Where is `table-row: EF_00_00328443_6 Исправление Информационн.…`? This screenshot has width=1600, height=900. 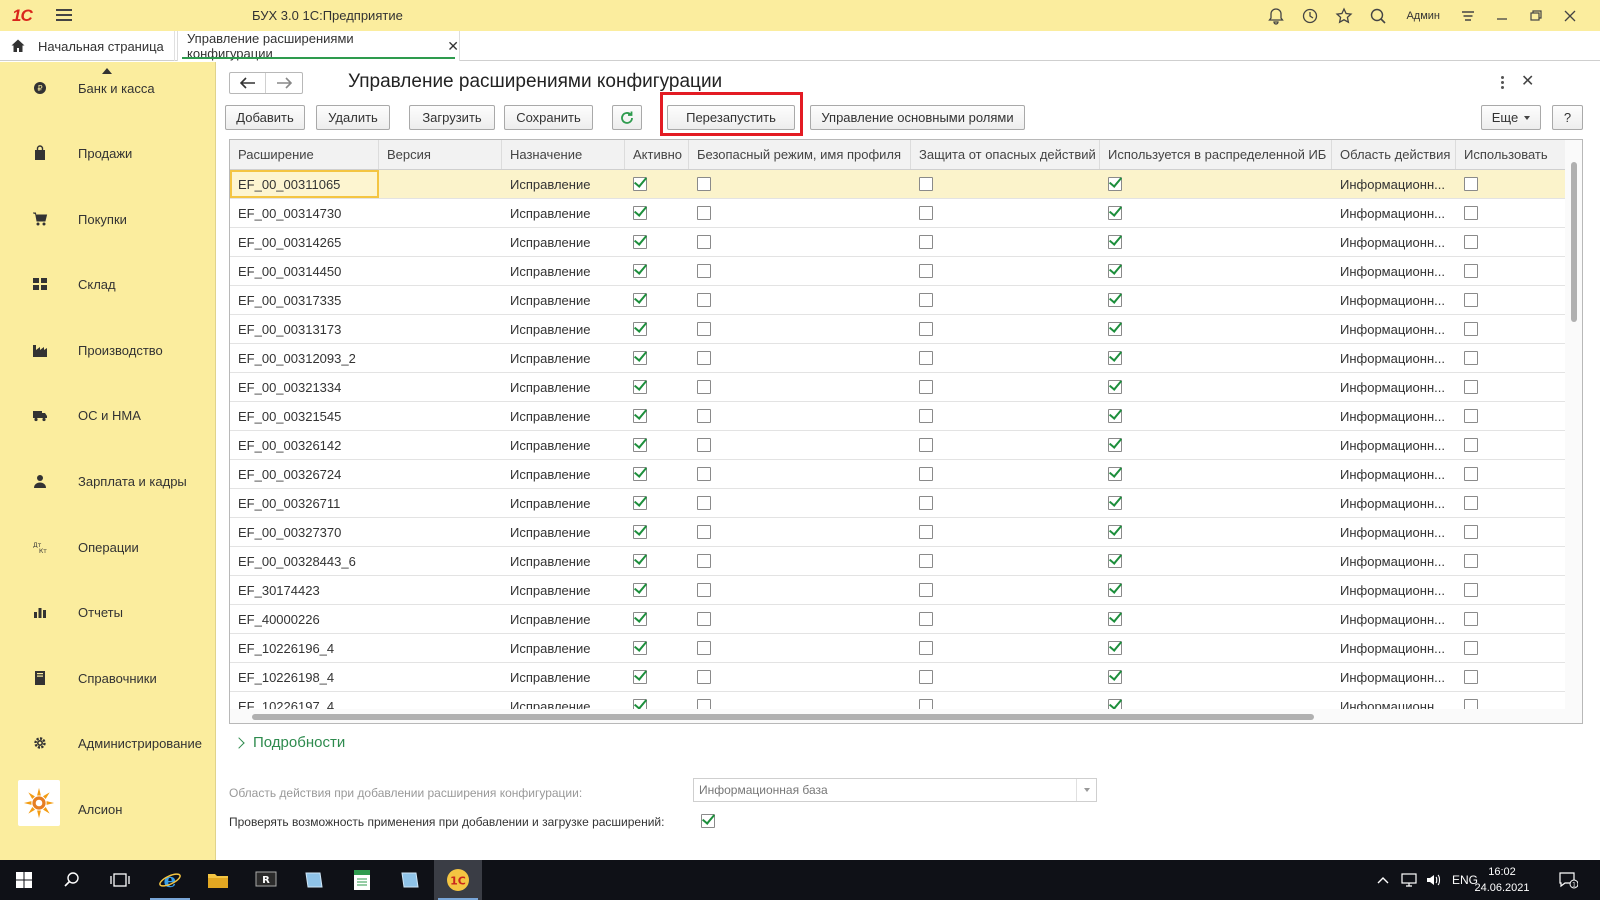 table-row: EF_00_00328443_6 Исправление Информационн.… is located at coordinates (898, 561).